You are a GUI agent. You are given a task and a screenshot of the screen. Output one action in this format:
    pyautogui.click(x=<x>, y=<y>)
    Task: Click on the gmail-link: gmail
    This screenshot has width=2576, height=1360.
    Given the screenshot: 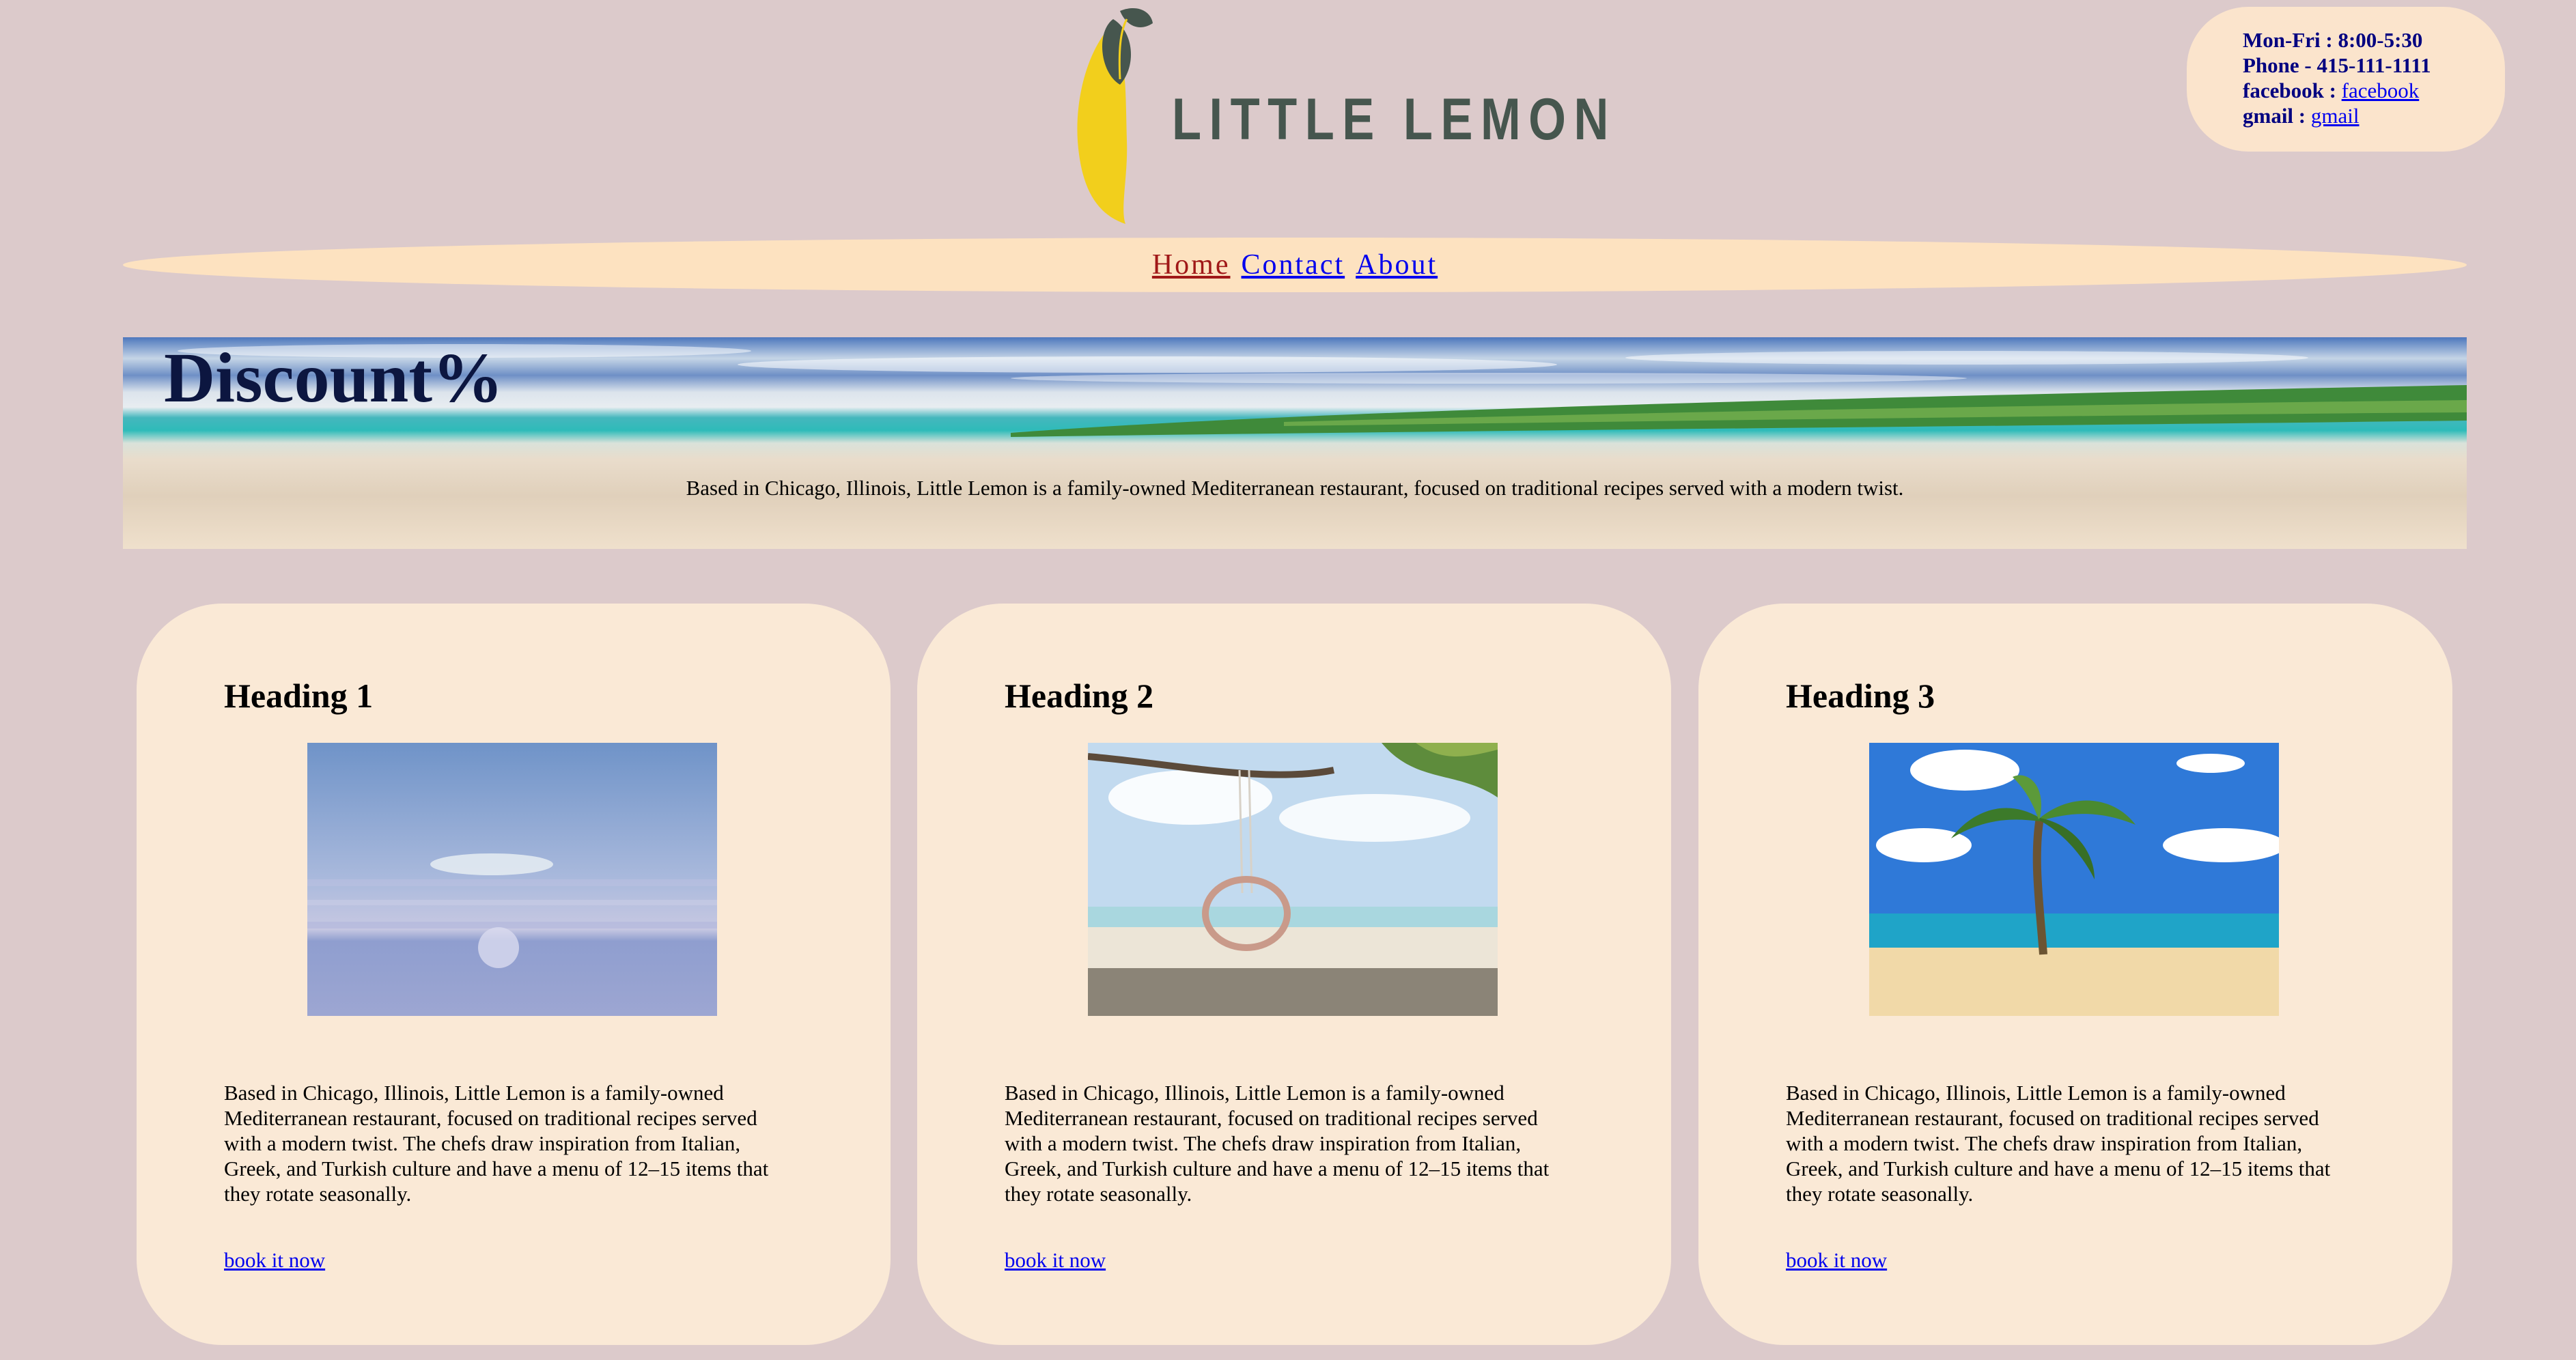 What is the action you would take?
    pyautogui.click(x=2335, y=116)
    